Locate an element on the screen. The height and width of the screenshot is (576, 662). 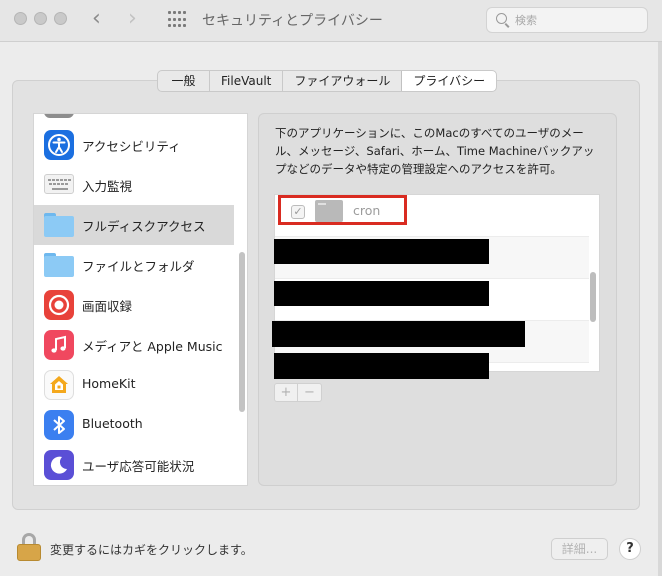
moon-icon is located at coordinates (59, 465).